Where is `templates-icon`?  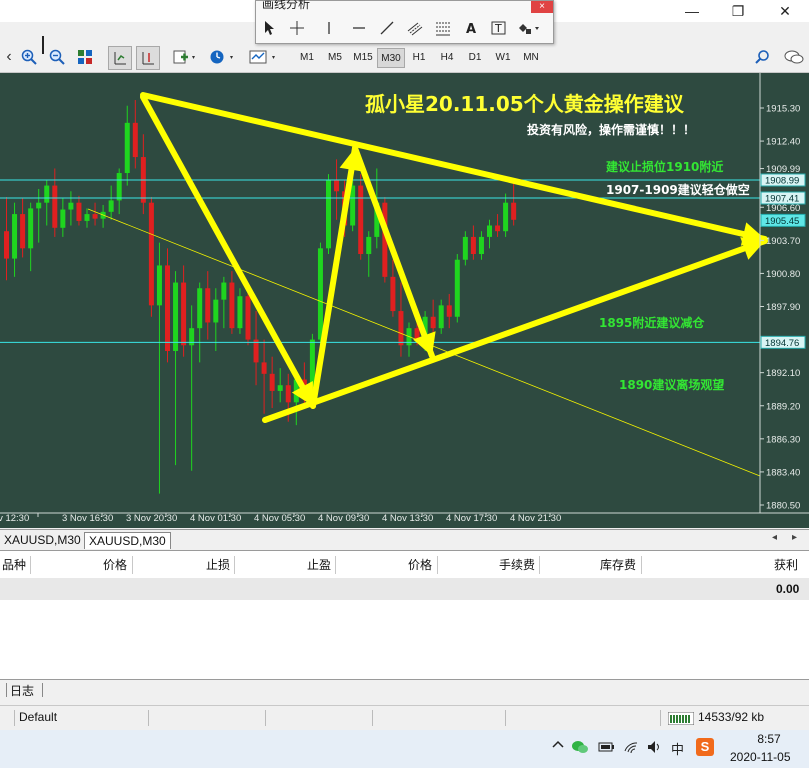
templates-icon is located at coordinates (265, 57).